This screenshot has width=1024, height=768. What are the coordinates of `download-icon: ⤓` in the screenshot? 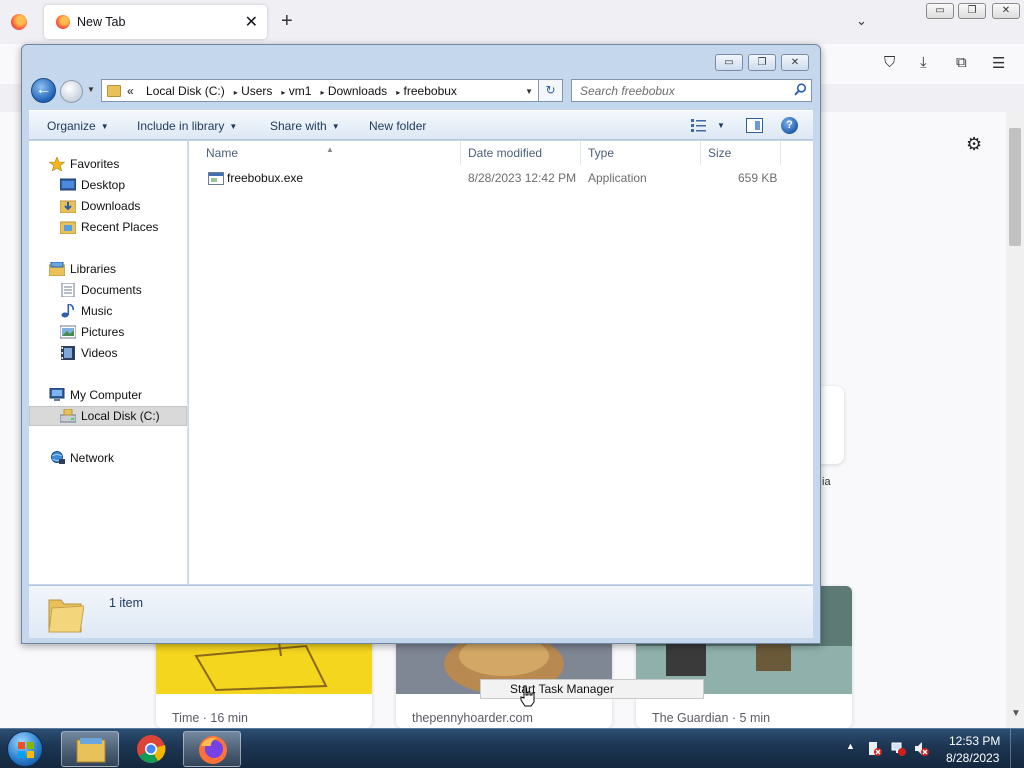 It's located at (923, 62).